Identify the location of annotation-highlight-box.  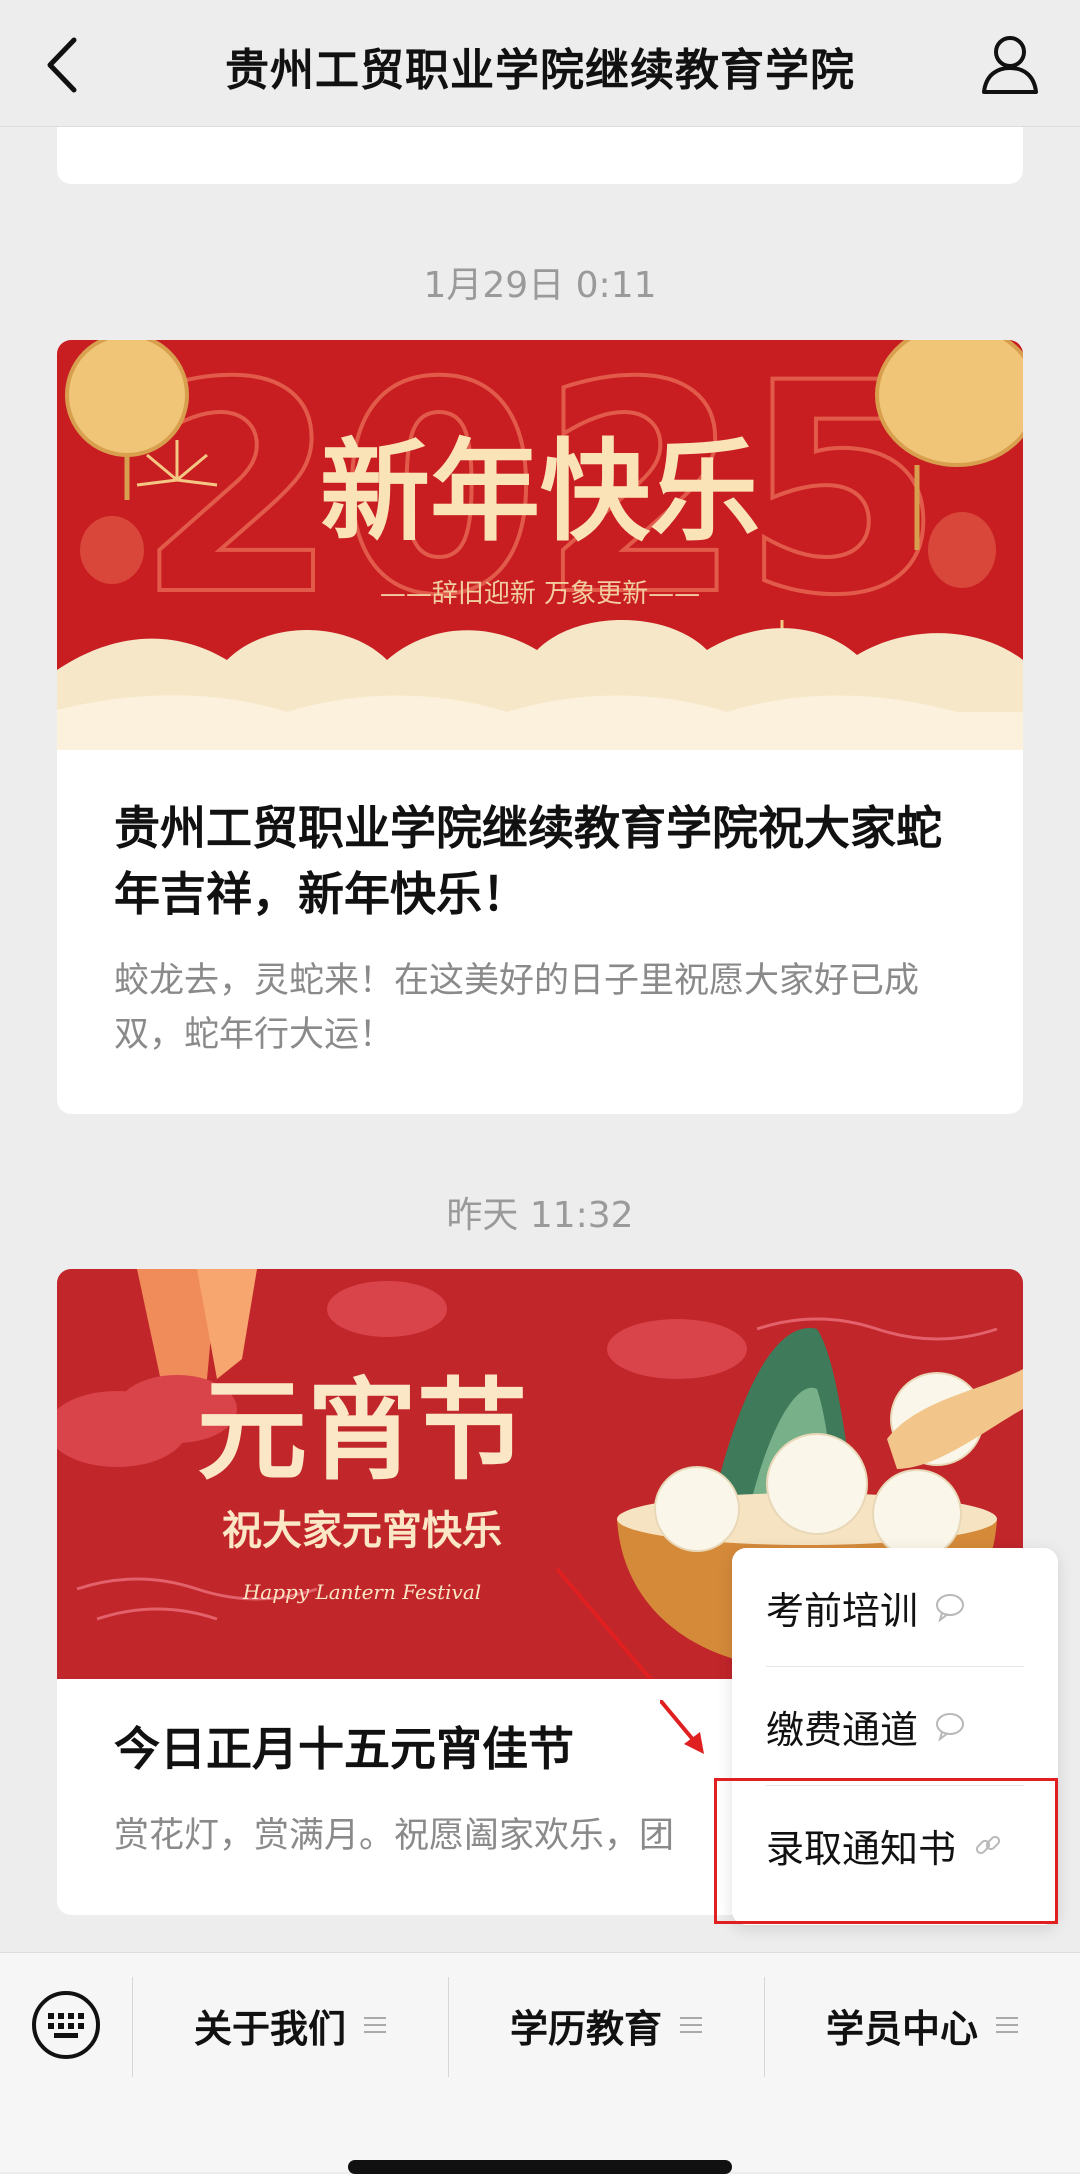
(886, 1851).